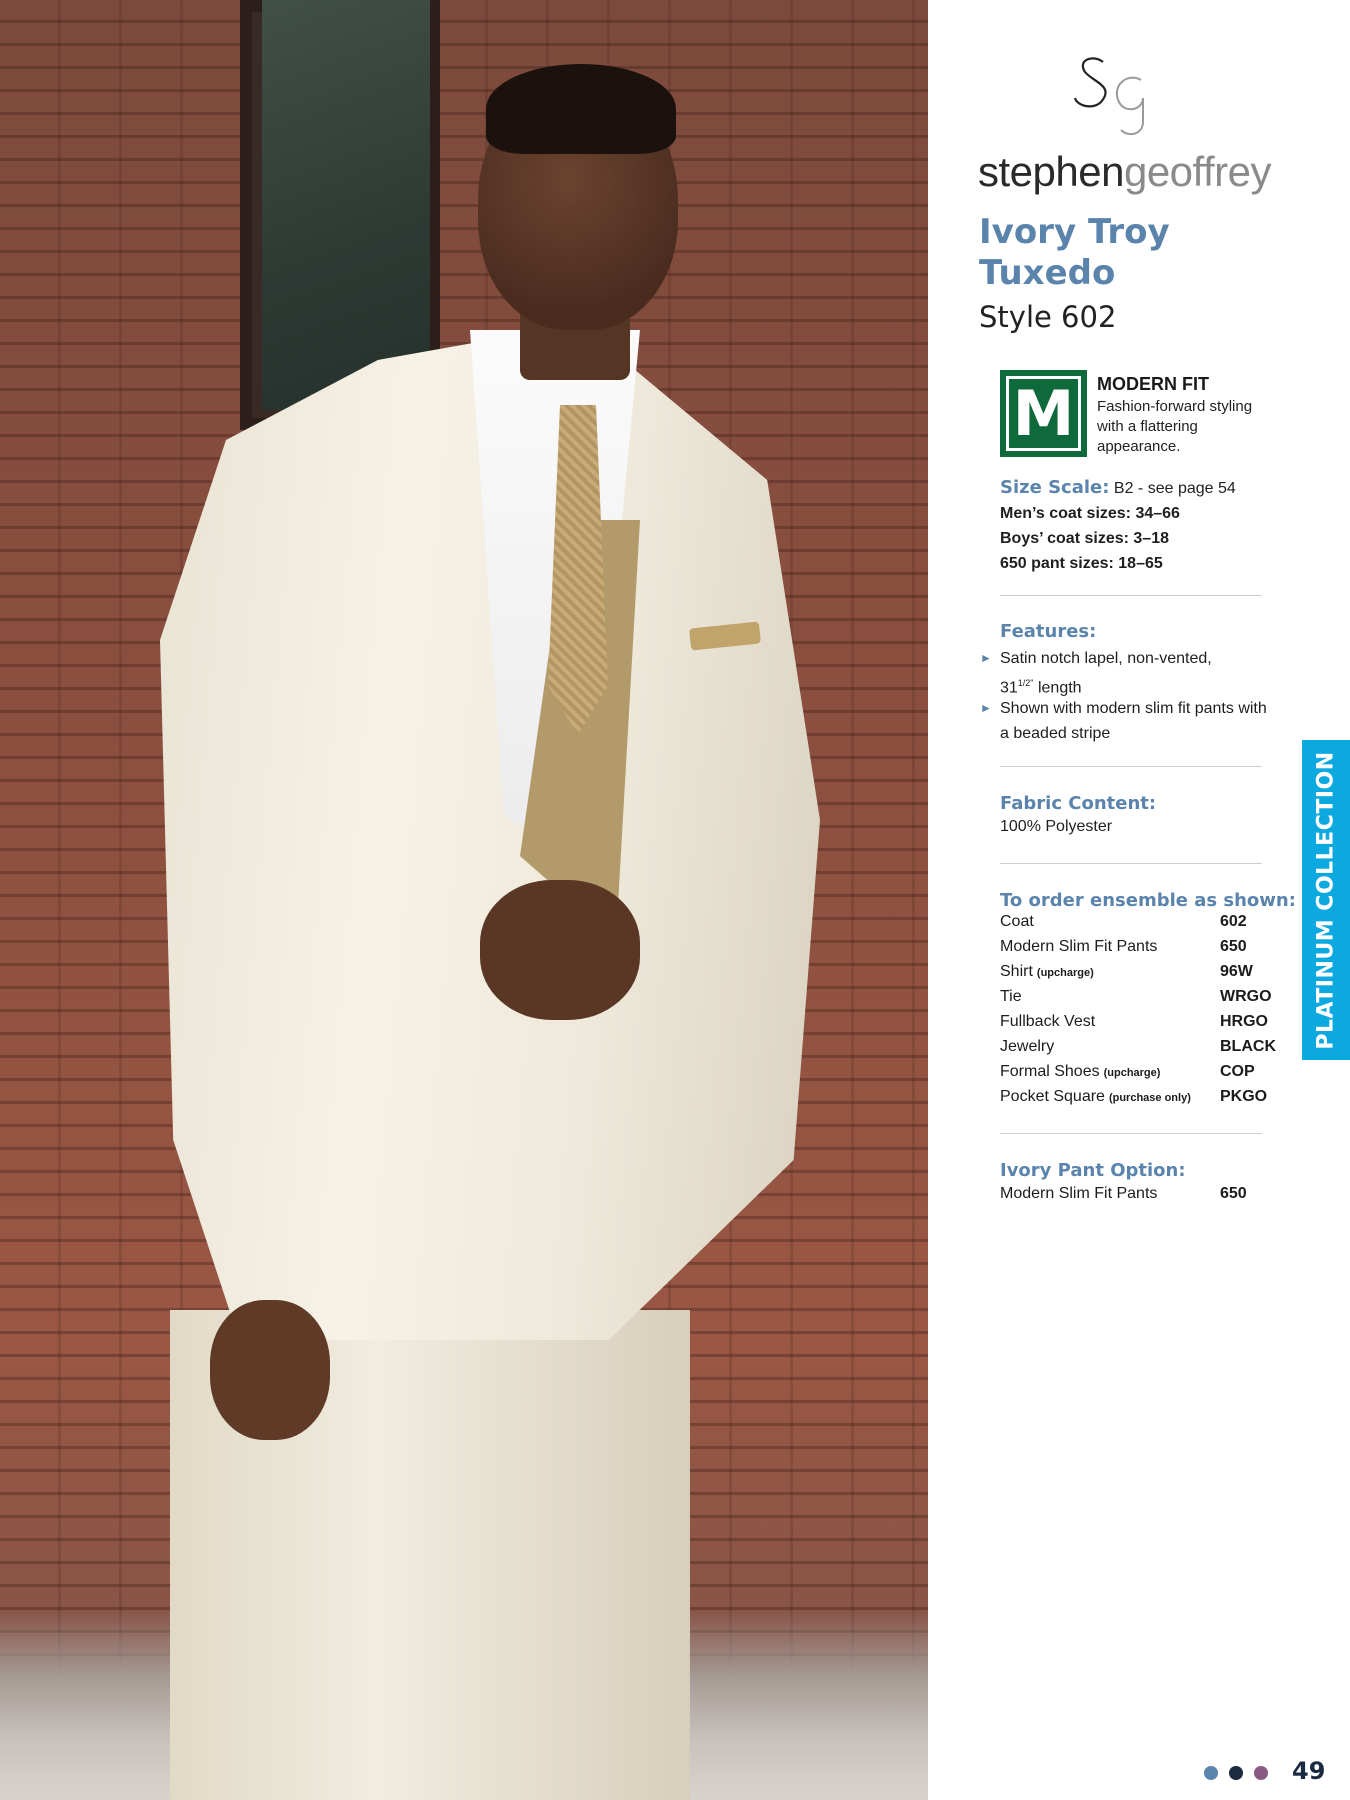  I want to click on dot-blue-icon, so click(1211, 1773).